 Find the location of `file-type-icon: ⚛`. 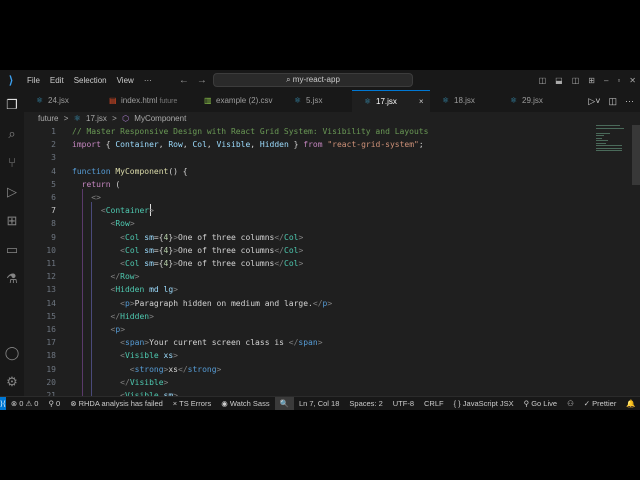

file-type-icon: ⚛ is located at coordinates (40, 100).